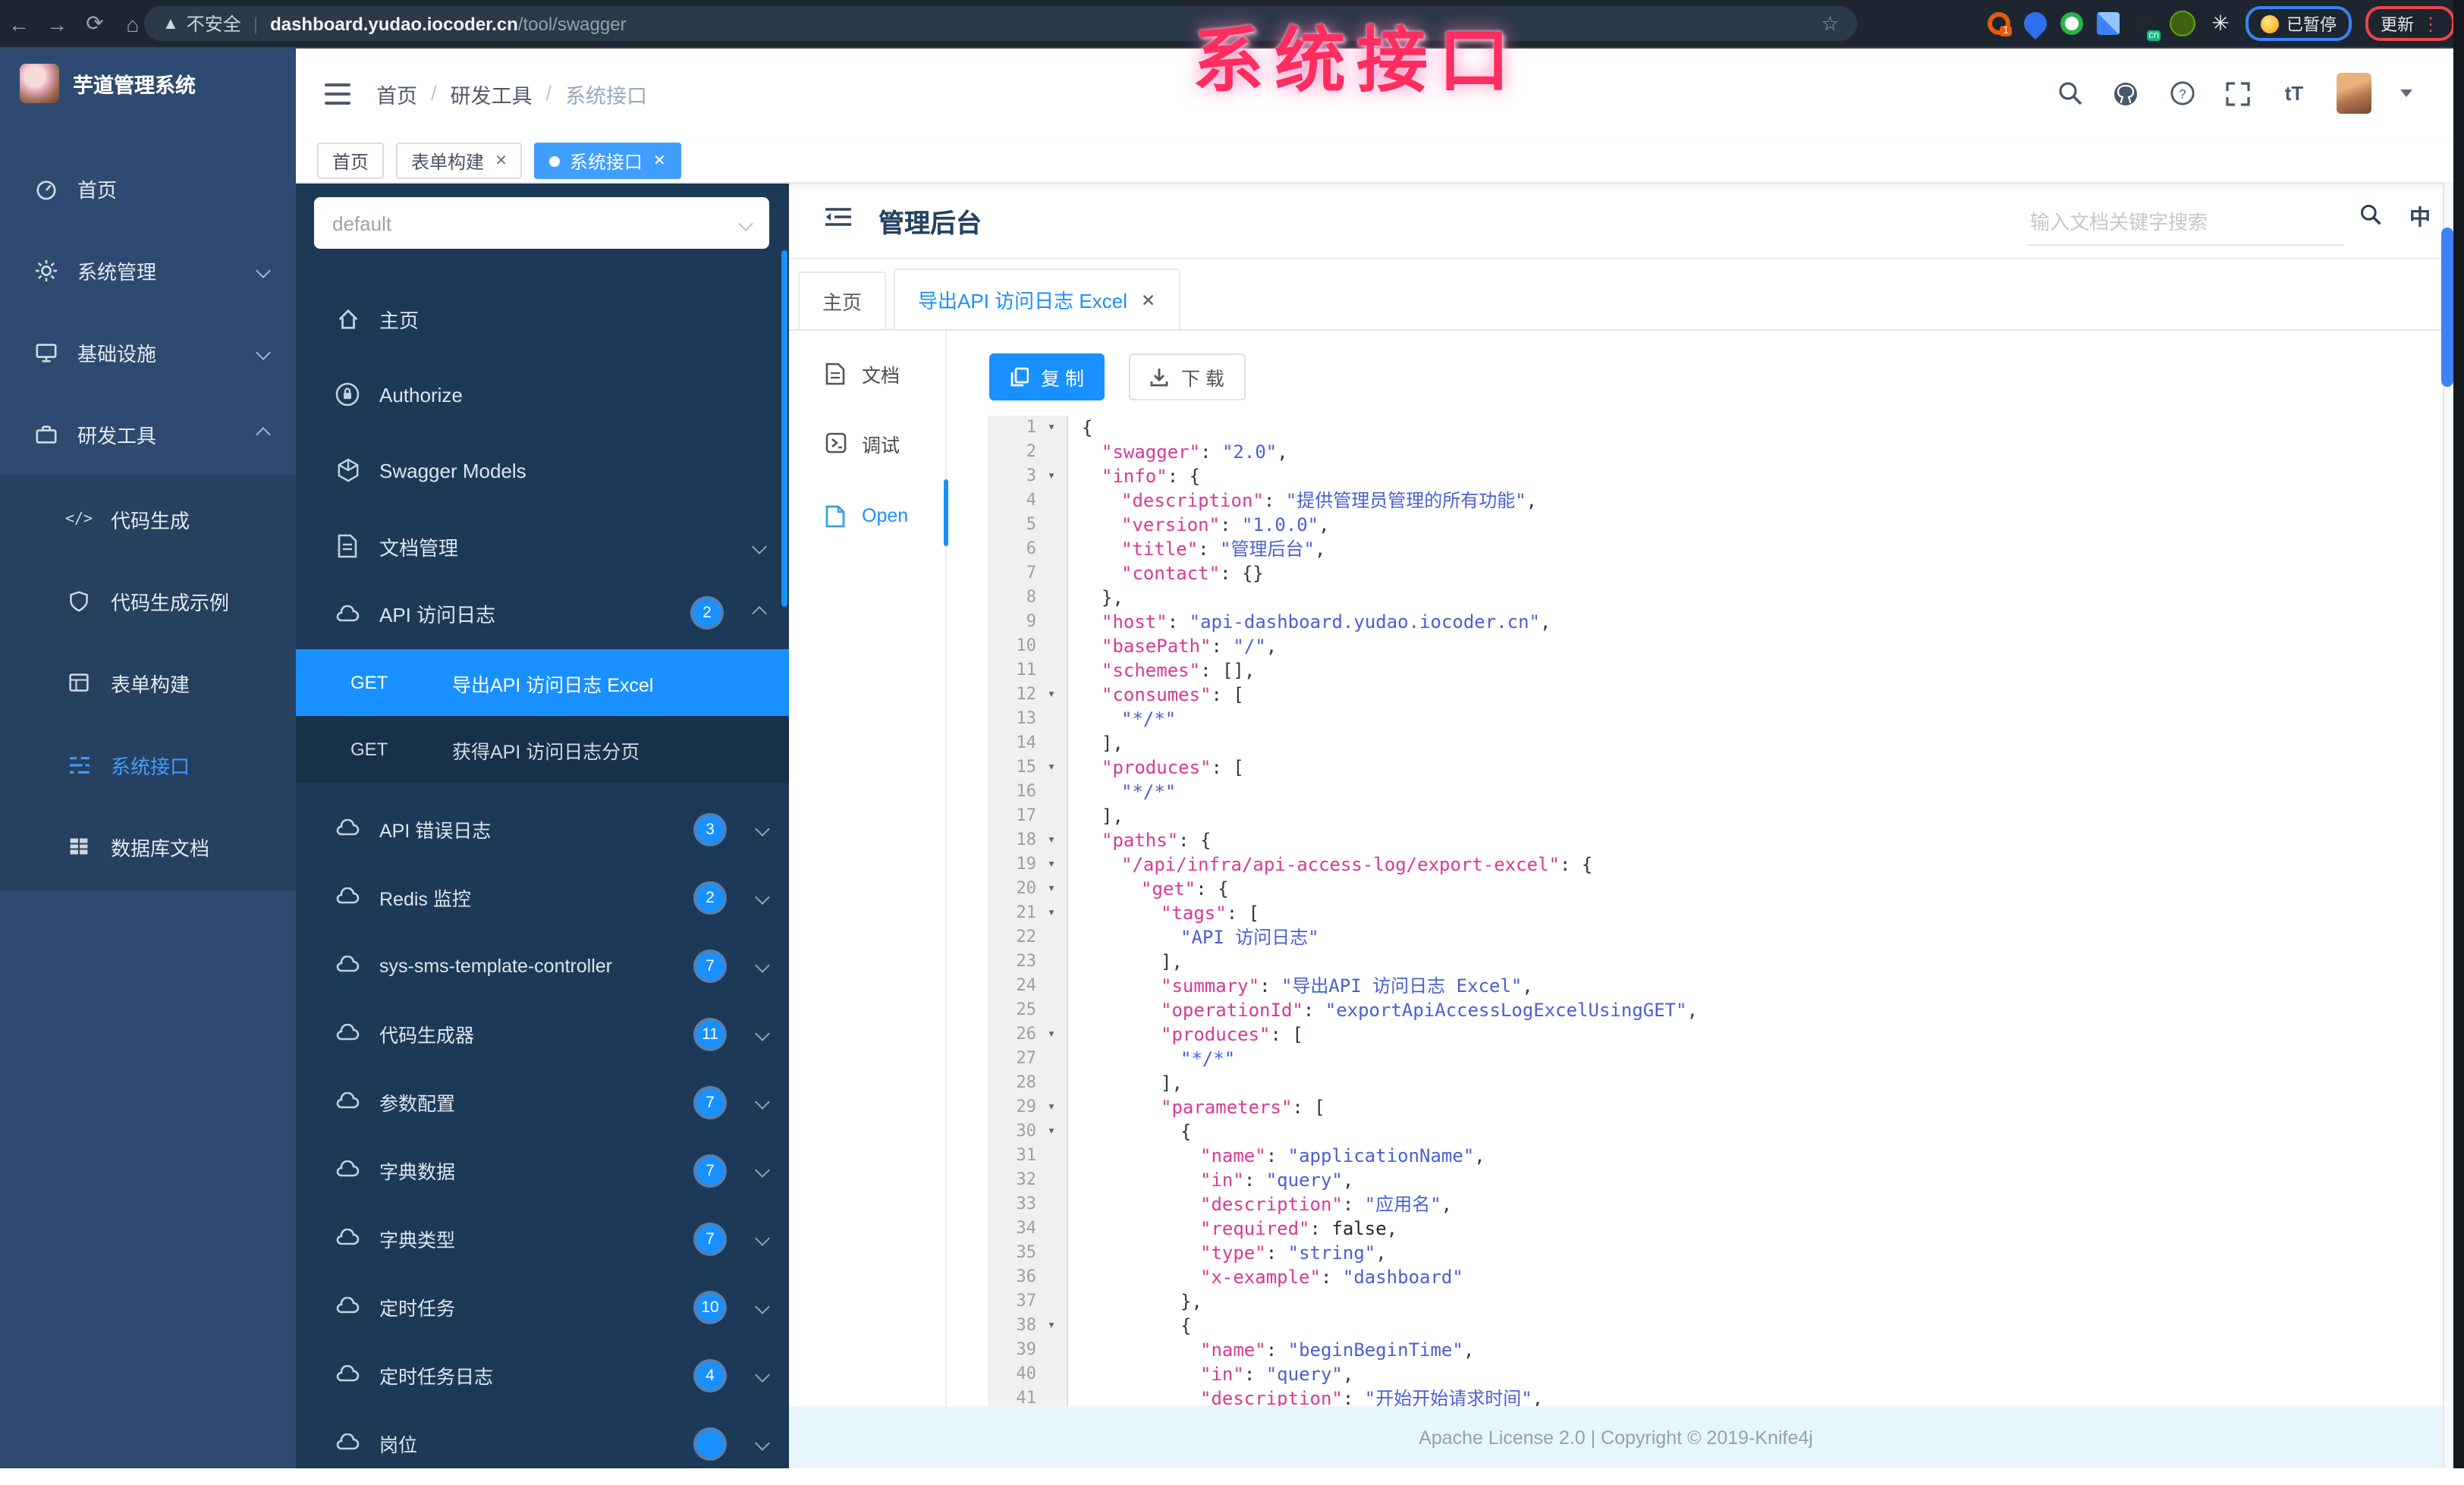 Image resolution: width=2464 pixels, height=1485 pixels. I want to click on api-group-row: 代码生成器 11, so click(542, 1034).